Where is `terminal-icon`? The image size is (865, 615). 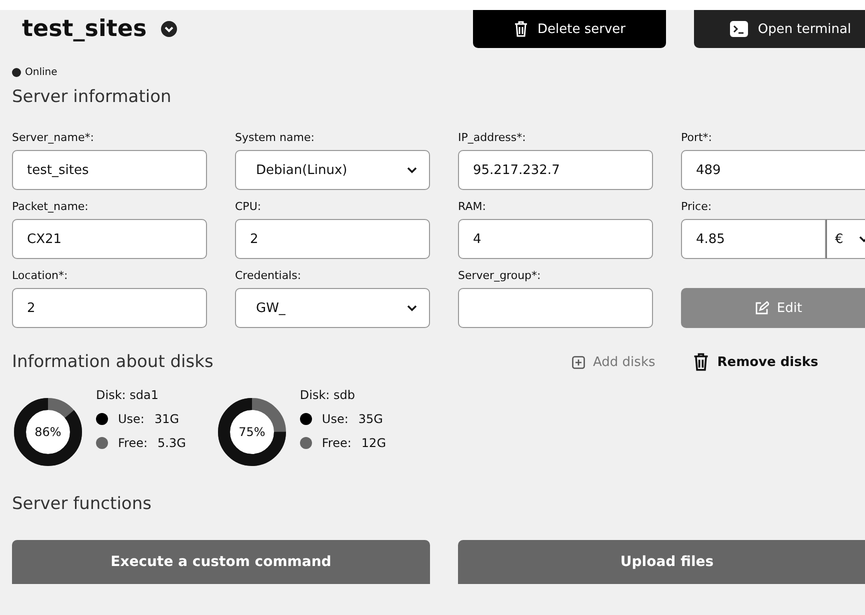
terminal-icon is located at coordinates (739, 29).